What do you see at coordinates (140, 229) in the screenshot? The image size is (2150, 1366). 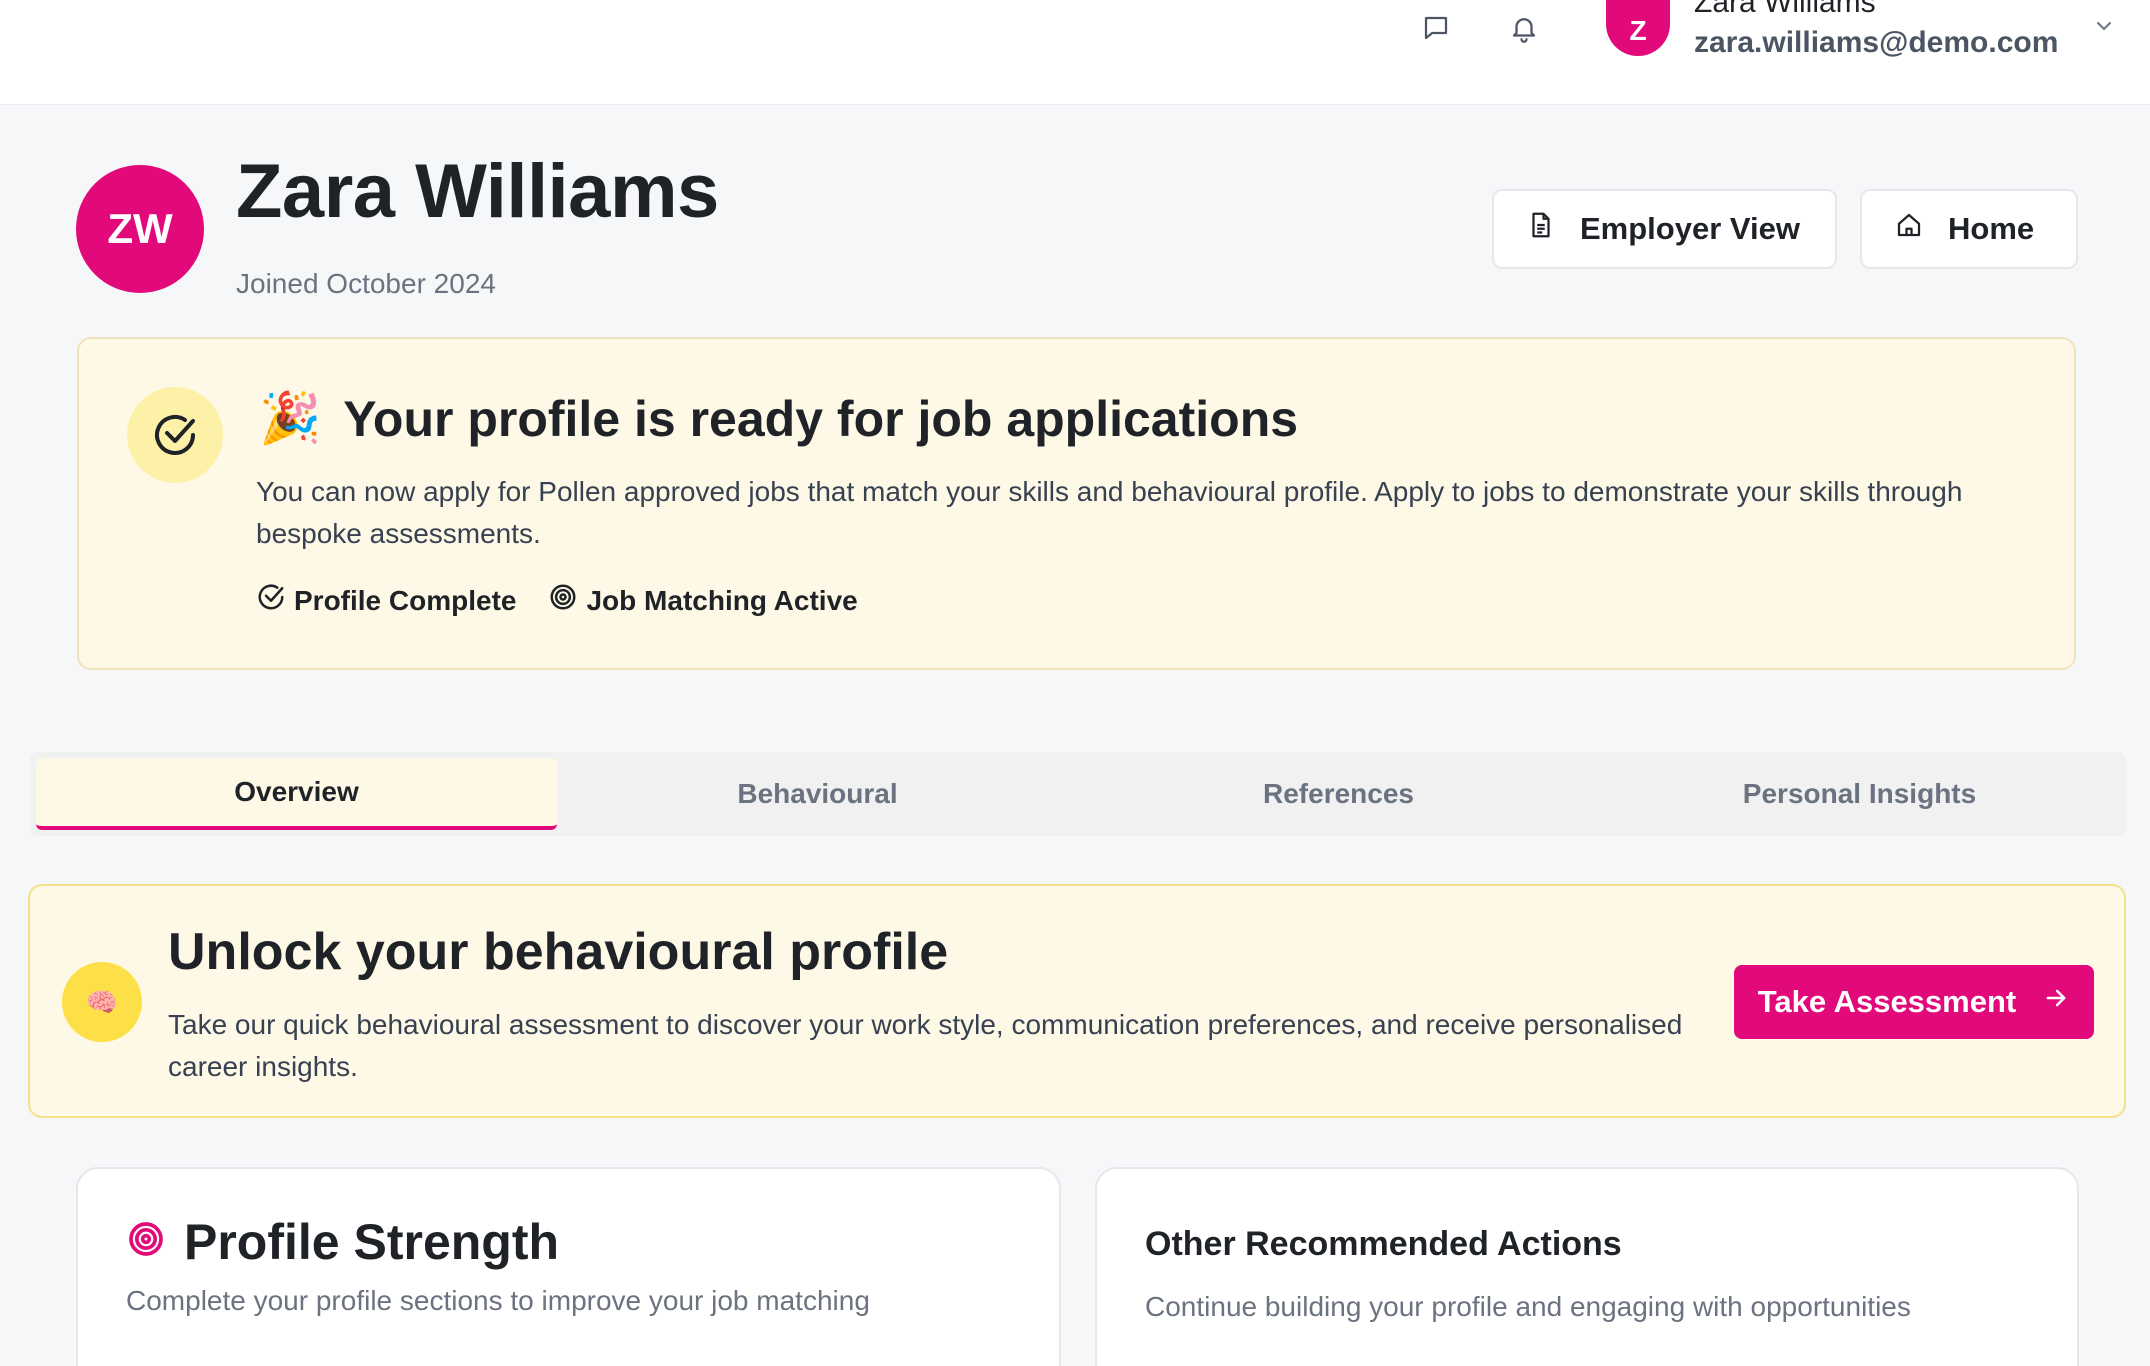 I see `profile-avatar: ZW` at bounding box center [140, 229].